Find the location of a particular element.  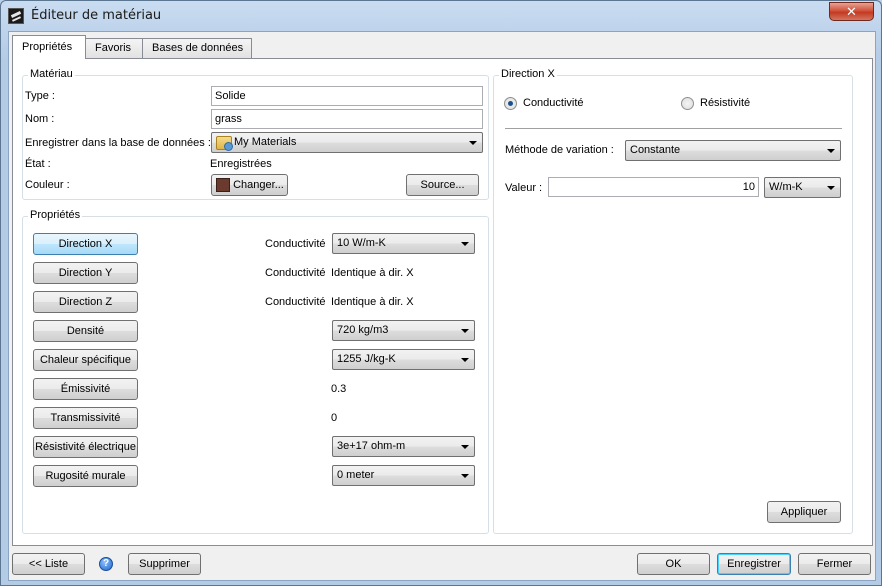

conductivity-radio is located at coordinates (510, 103).